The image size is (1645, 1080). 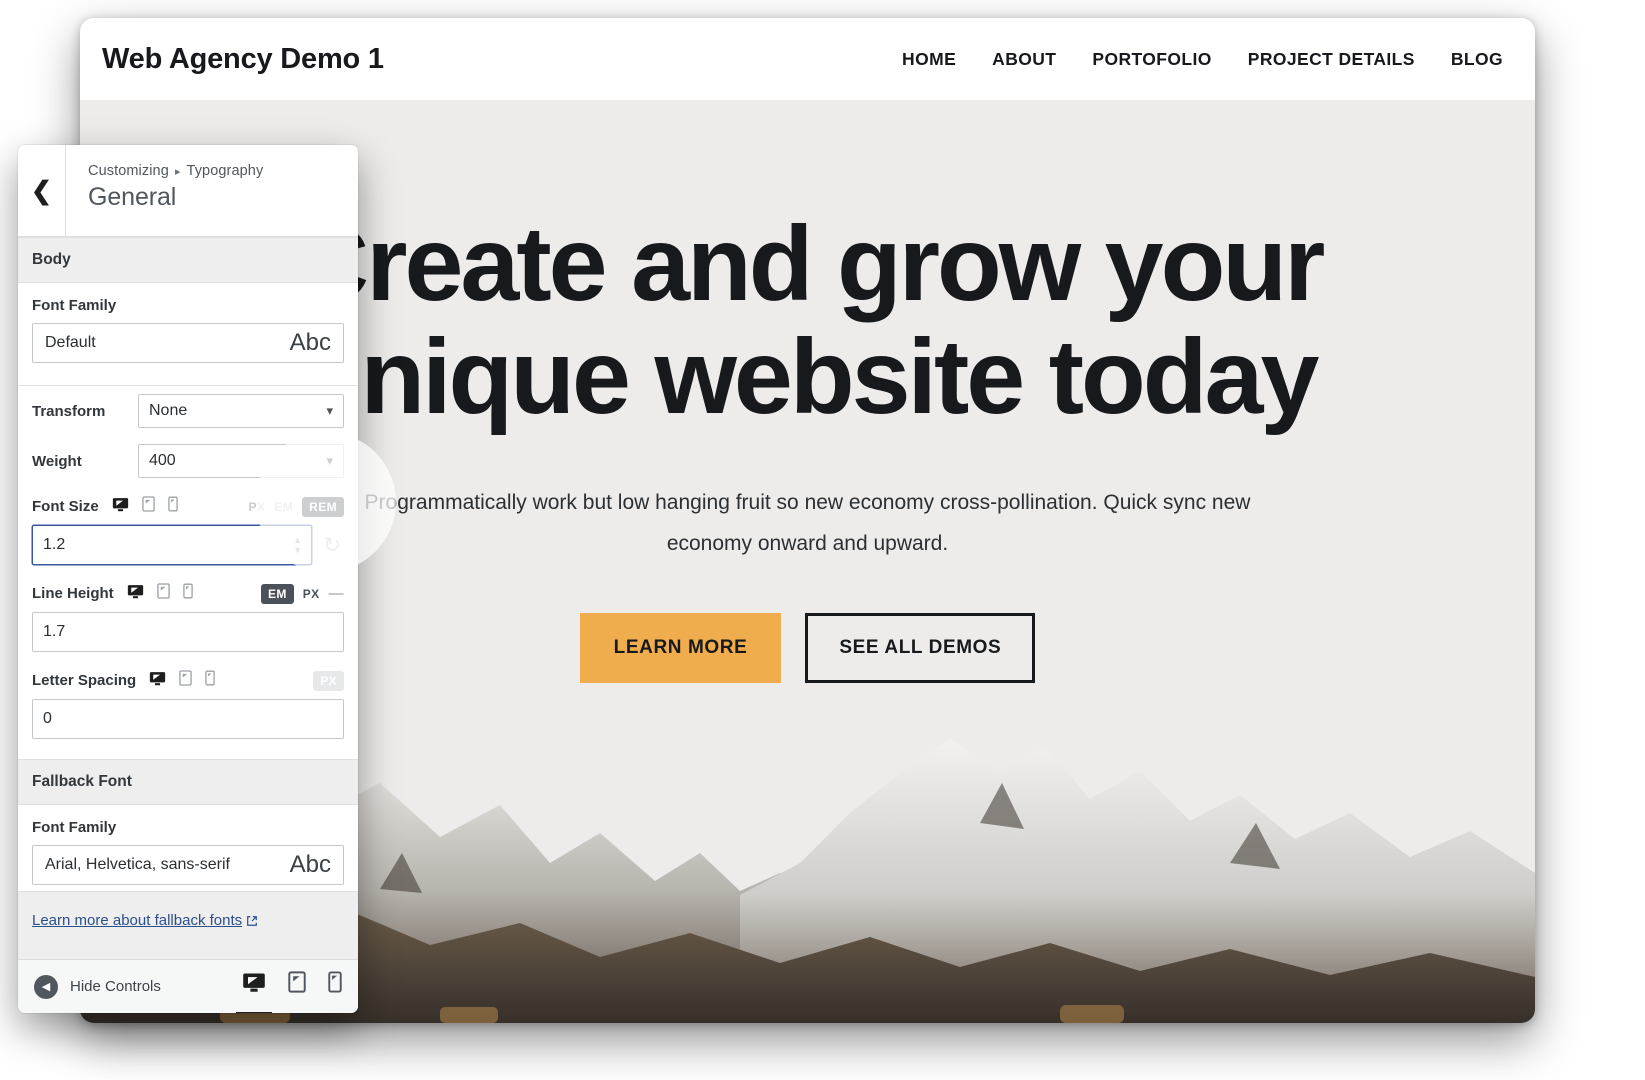 What do you see at coordinates (65, 506) in the screenshot?
I see `font-size-label: Font Size` at bounding box center [65, 506].